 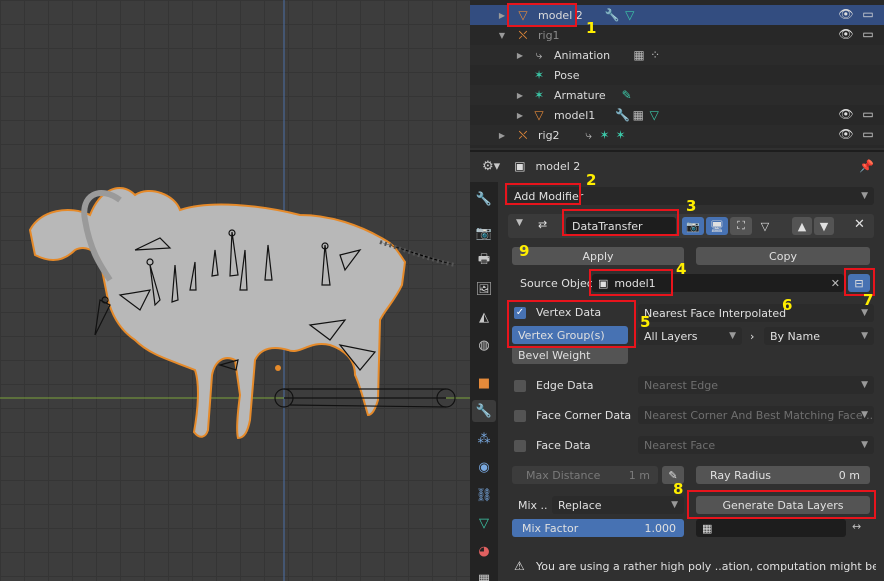 What do you see at coordinates (677, 35) in the screenshot?
I see `outliner-row-rig1: ▼ ⛌ rig1 👁 ▭` at bounding box center [677, 35].